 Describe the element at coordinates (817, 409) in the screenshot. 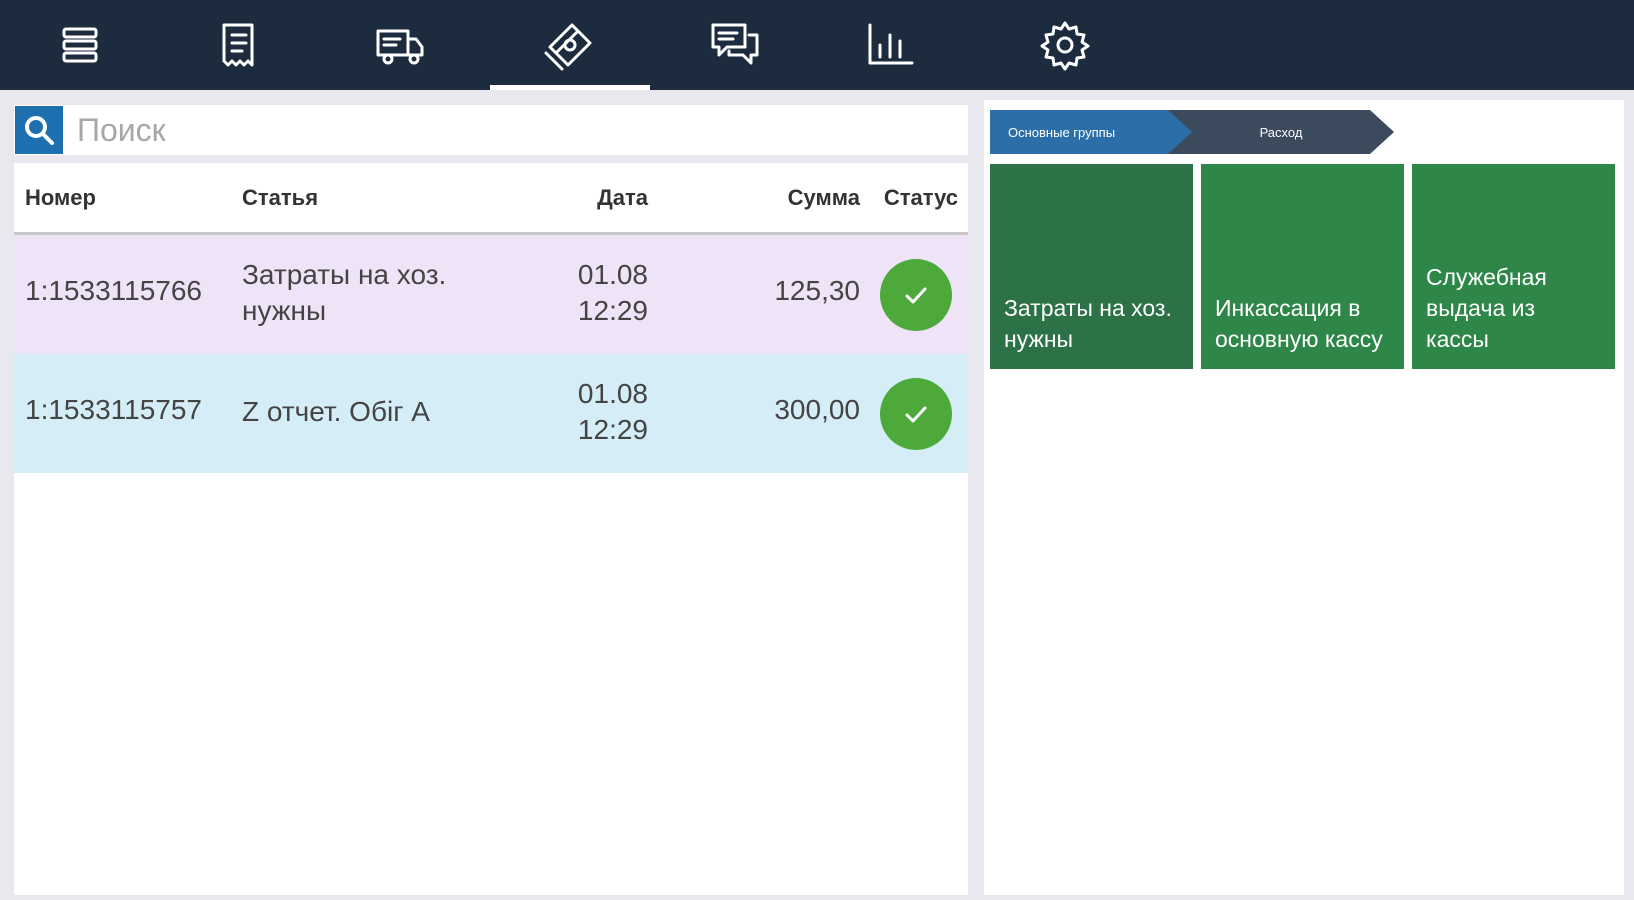

I see `row-sum: 300,00` at that location.